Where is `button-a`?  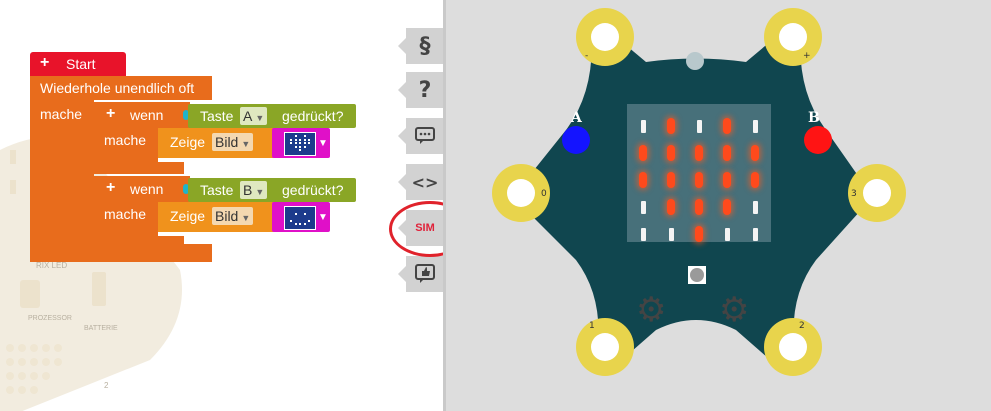
button-a is located at coordinates (576, 140).